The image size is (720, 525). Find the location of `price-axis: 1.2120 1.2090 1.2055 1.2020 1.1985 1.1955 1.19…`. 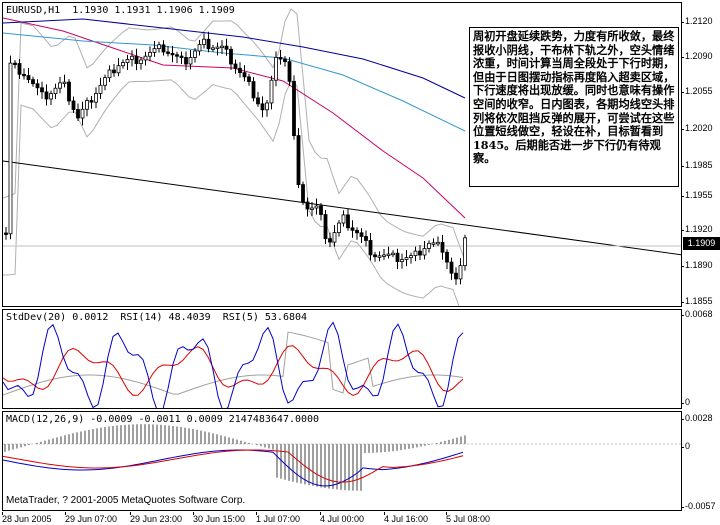

price-axis: 1.2120 1.2090 1.2055 1.2020 1.1985 1.1955 1.19… is located at coordinates (700, 154).